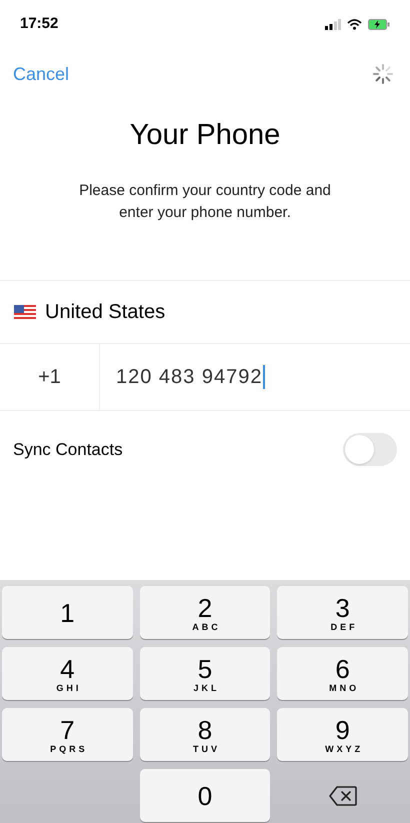  I want to click on country-code-field: +1, so click(50, 377).